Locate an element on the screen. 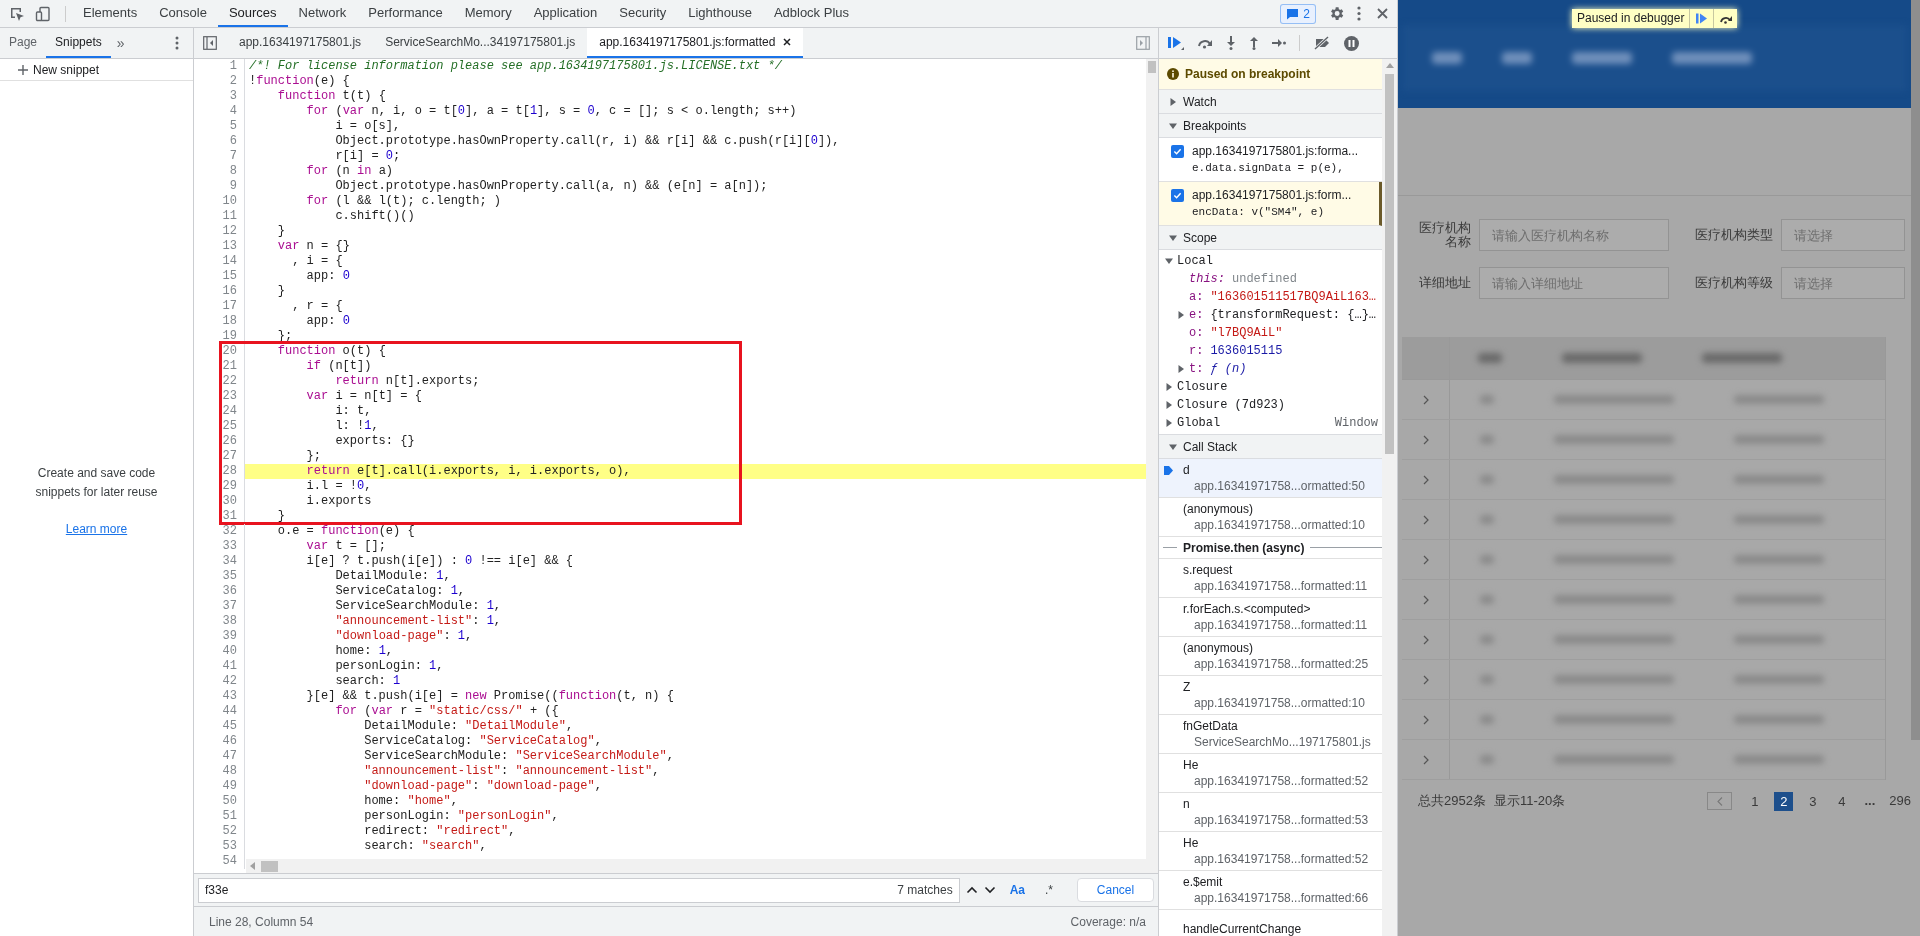 Image resolution: width=1920 pixels, height=936 pixels. page-number: 296 is located at coordinates (1900, 801).